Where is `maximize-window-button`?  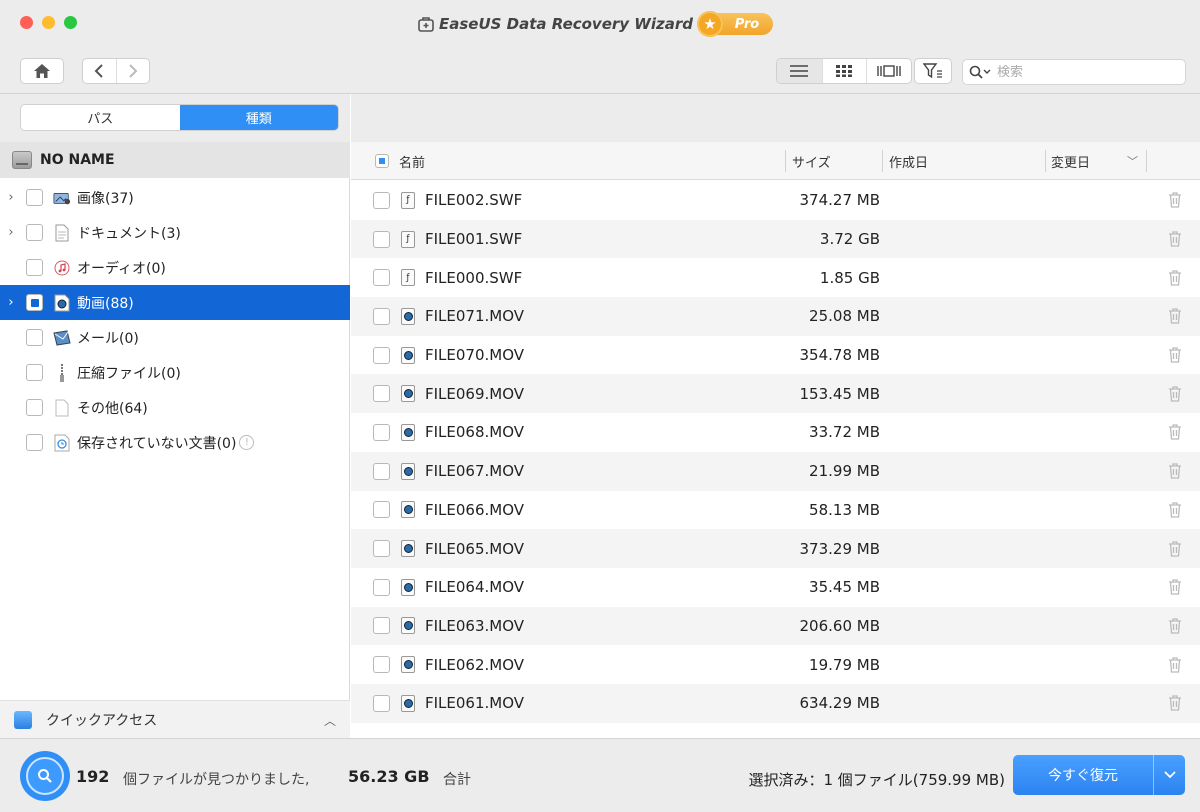
maximize-window-button is located at coordinates (70, 22).